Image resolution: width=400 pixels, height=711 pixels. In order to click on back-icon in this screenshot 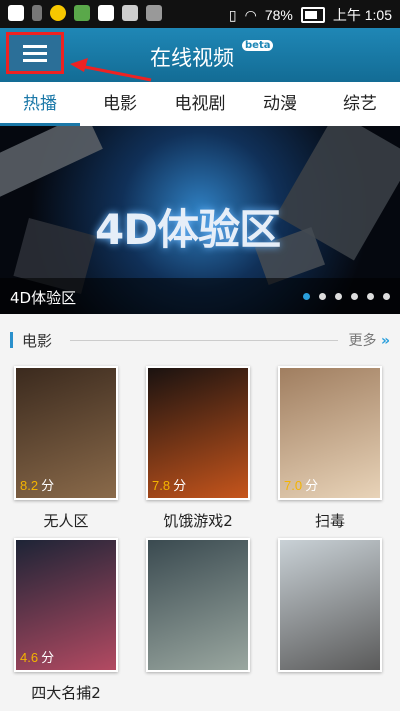, I will do `click(16, 13)`.